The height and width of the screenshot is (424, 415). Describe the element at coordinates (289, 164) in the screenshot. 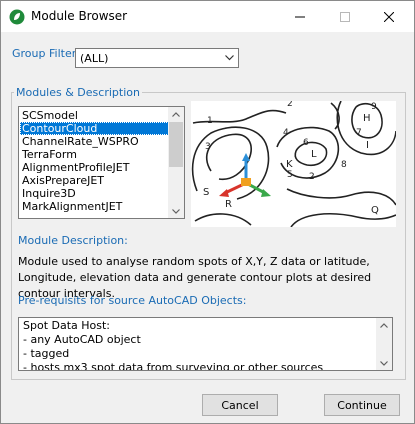

I see `map-label-k: K` at that location.